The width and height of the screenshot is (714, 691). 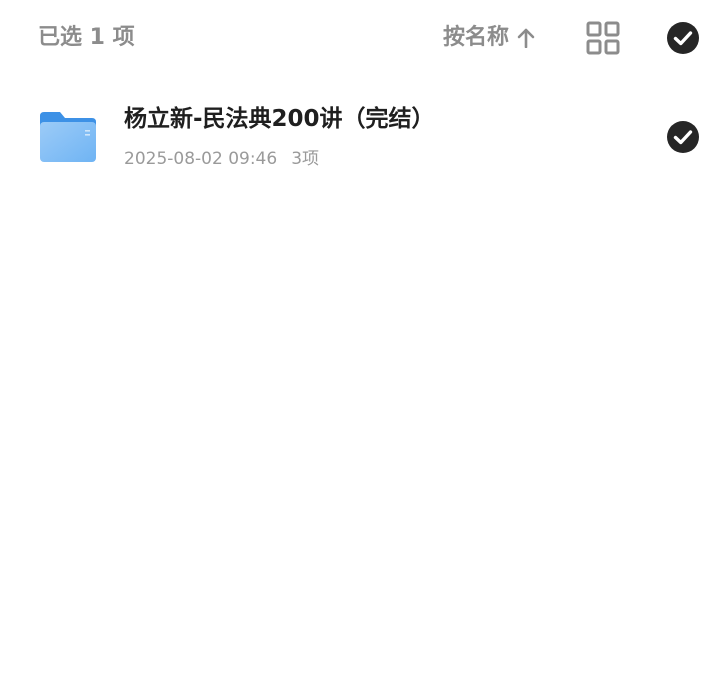 I want to click on item-title: 杨立新-民法典200讲（完结）, so click(x=279, y=119).